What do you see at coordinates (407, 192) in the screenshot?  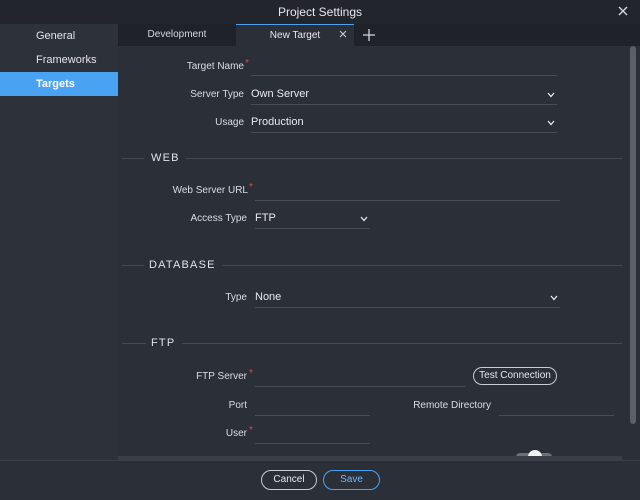 I see `web-server-url-input` at bounding box center [407, 192].